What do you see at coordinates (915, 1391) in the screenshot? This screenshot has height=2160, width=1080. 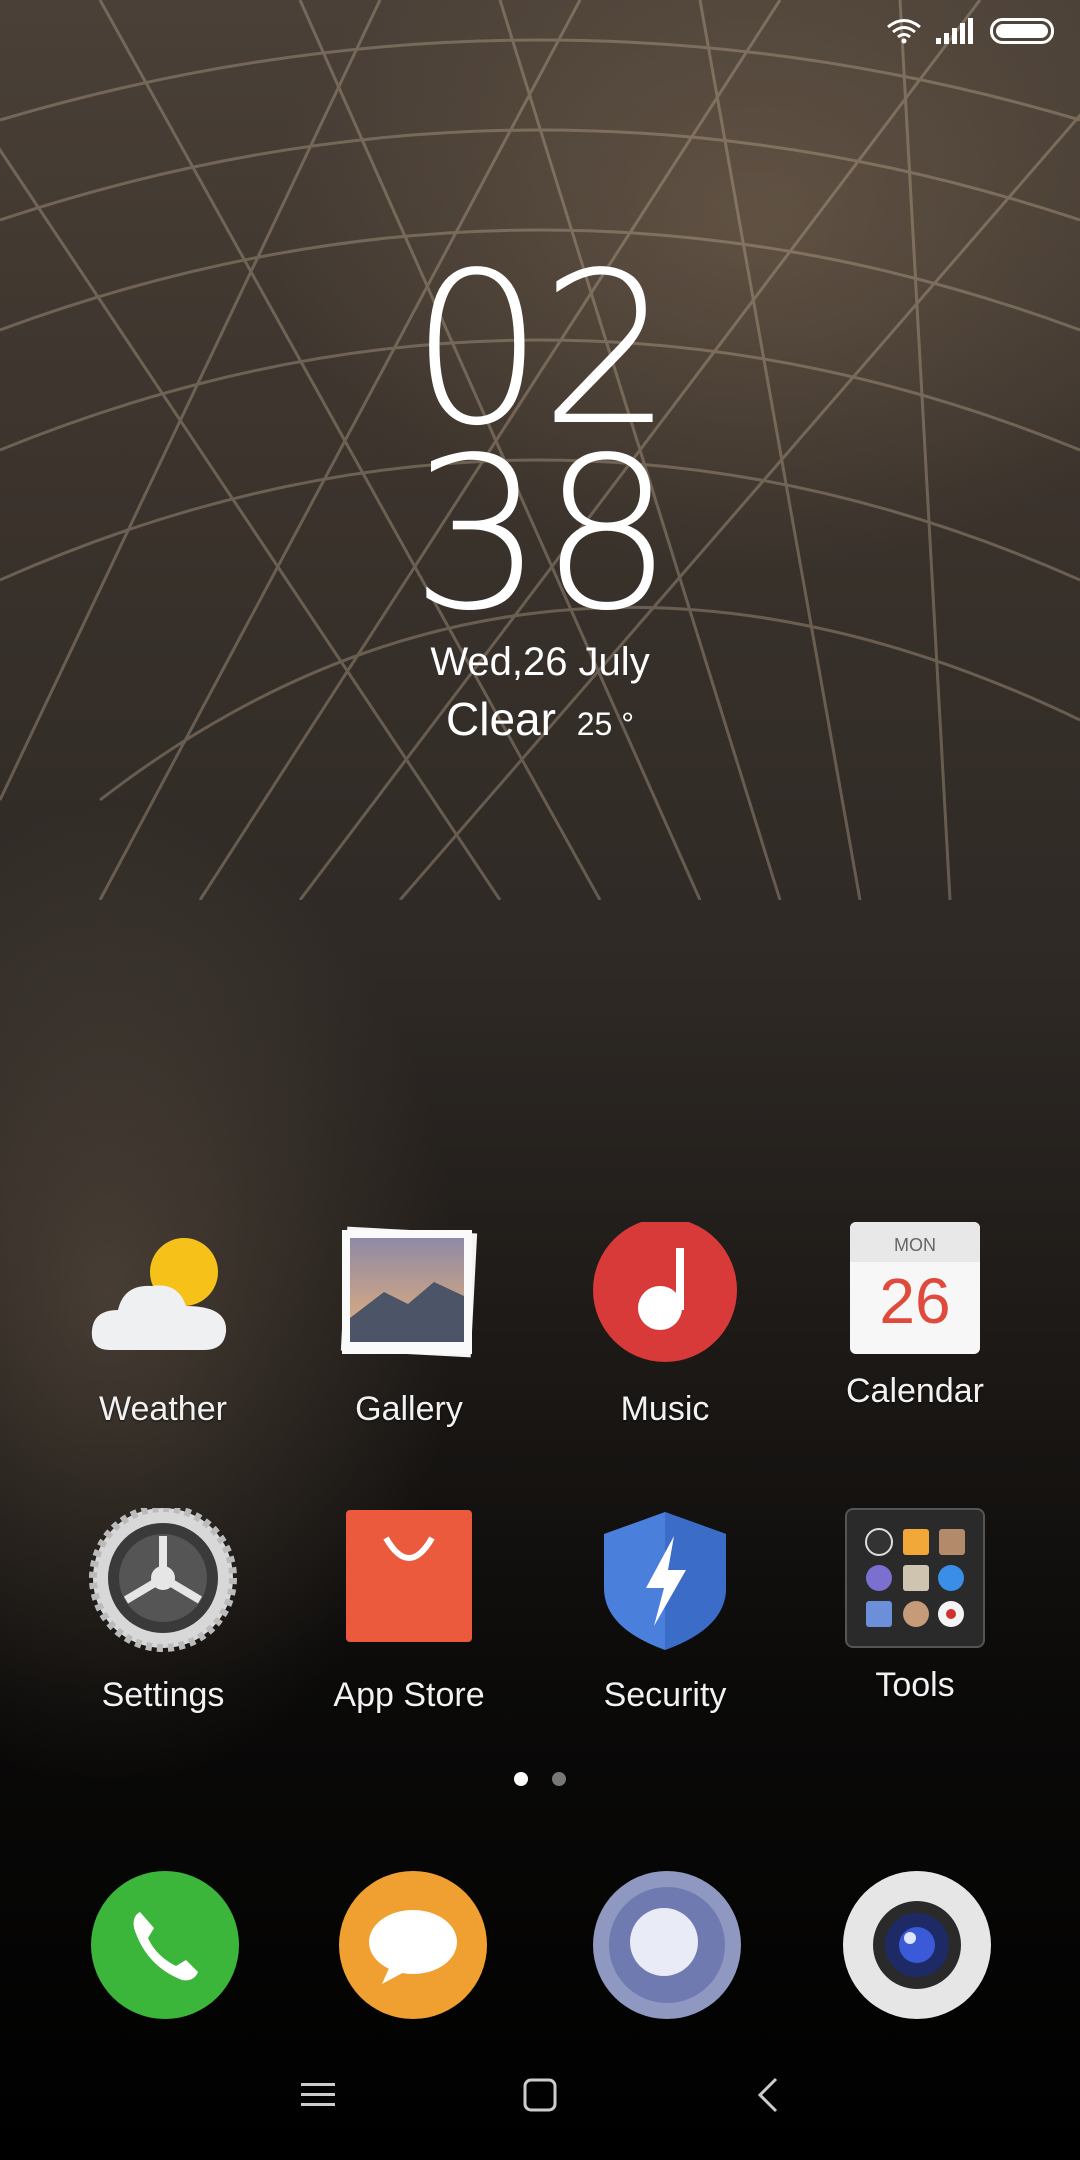 I see `app-label: Calendar` at bounding box center [915, 1391].